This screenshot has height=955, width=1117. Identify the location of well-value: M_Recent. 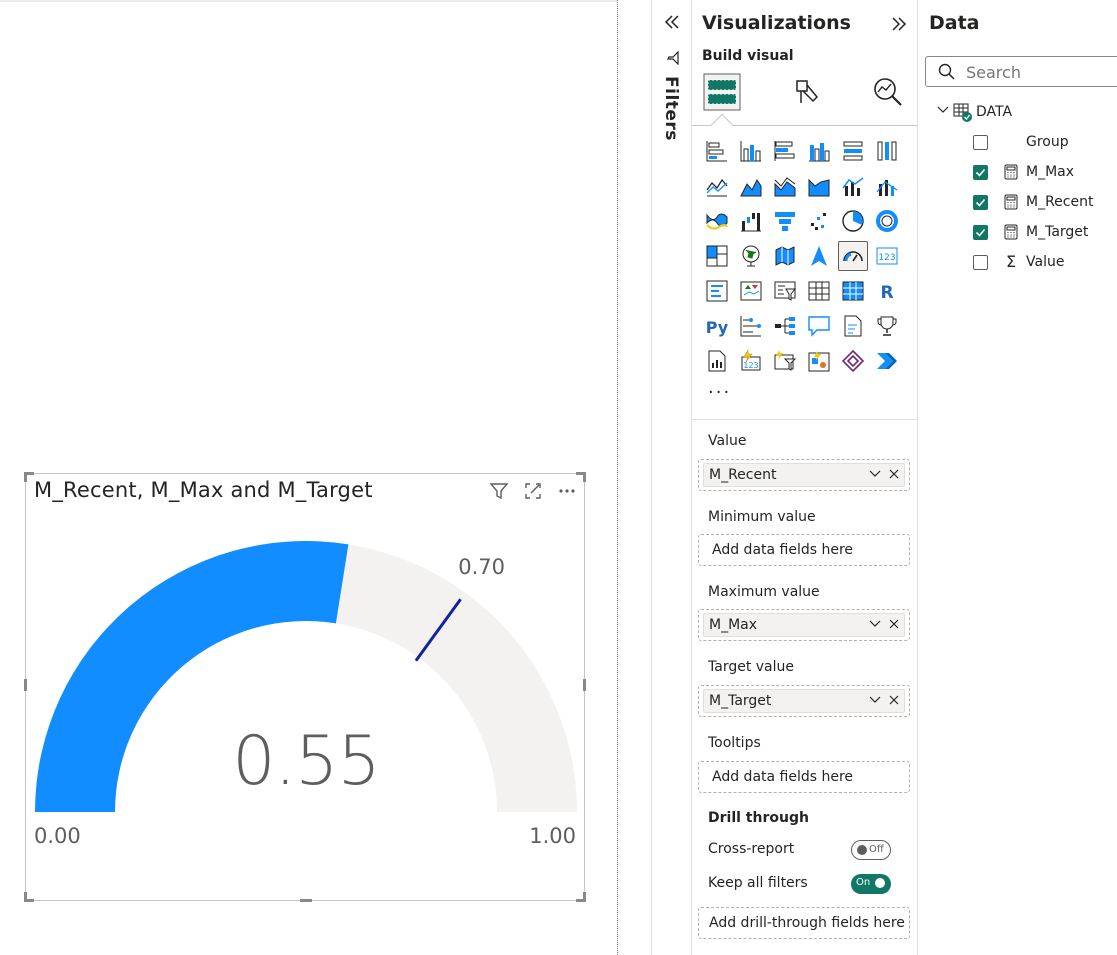
(804, 475).